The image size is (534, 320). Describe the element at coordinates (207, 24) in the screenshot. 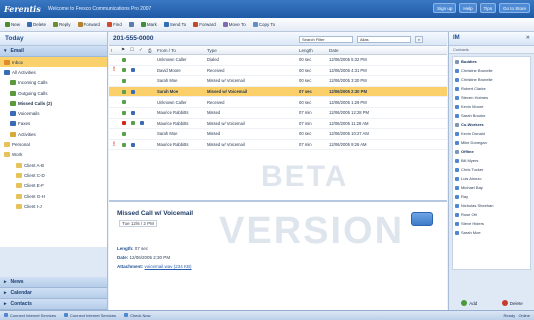

I see `toolbar-label-8: Forward` at that location.